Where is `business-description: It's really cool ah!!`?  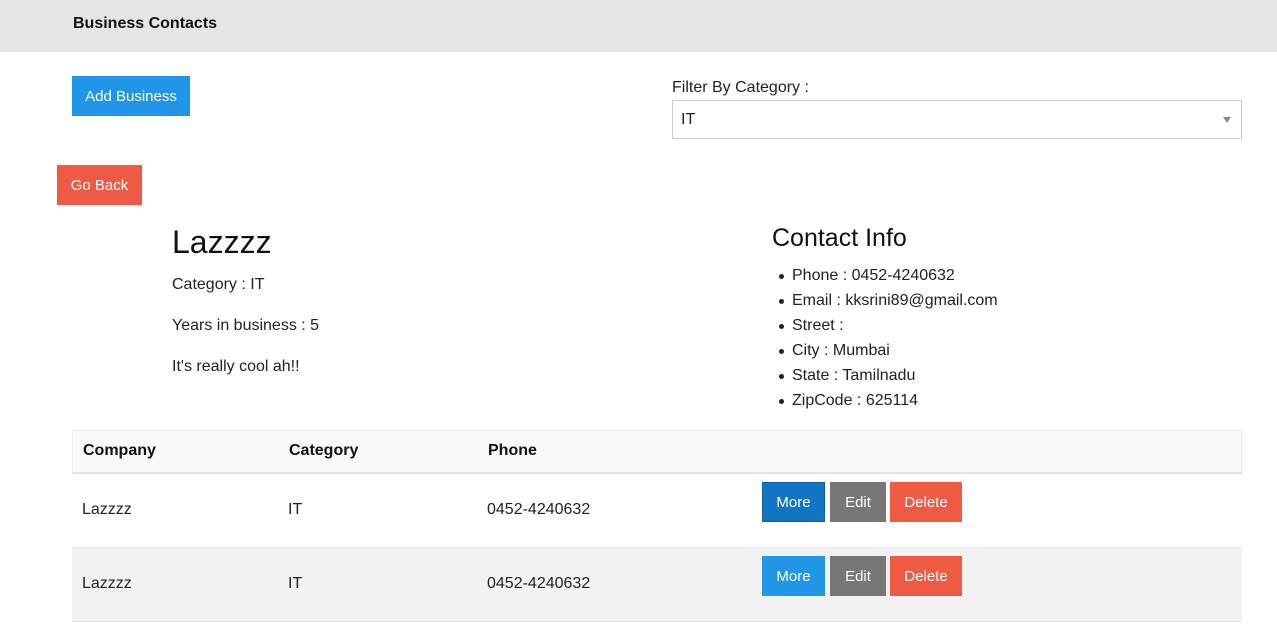
business-description: It's really cool ah!! is located at coordinates (236, 366).